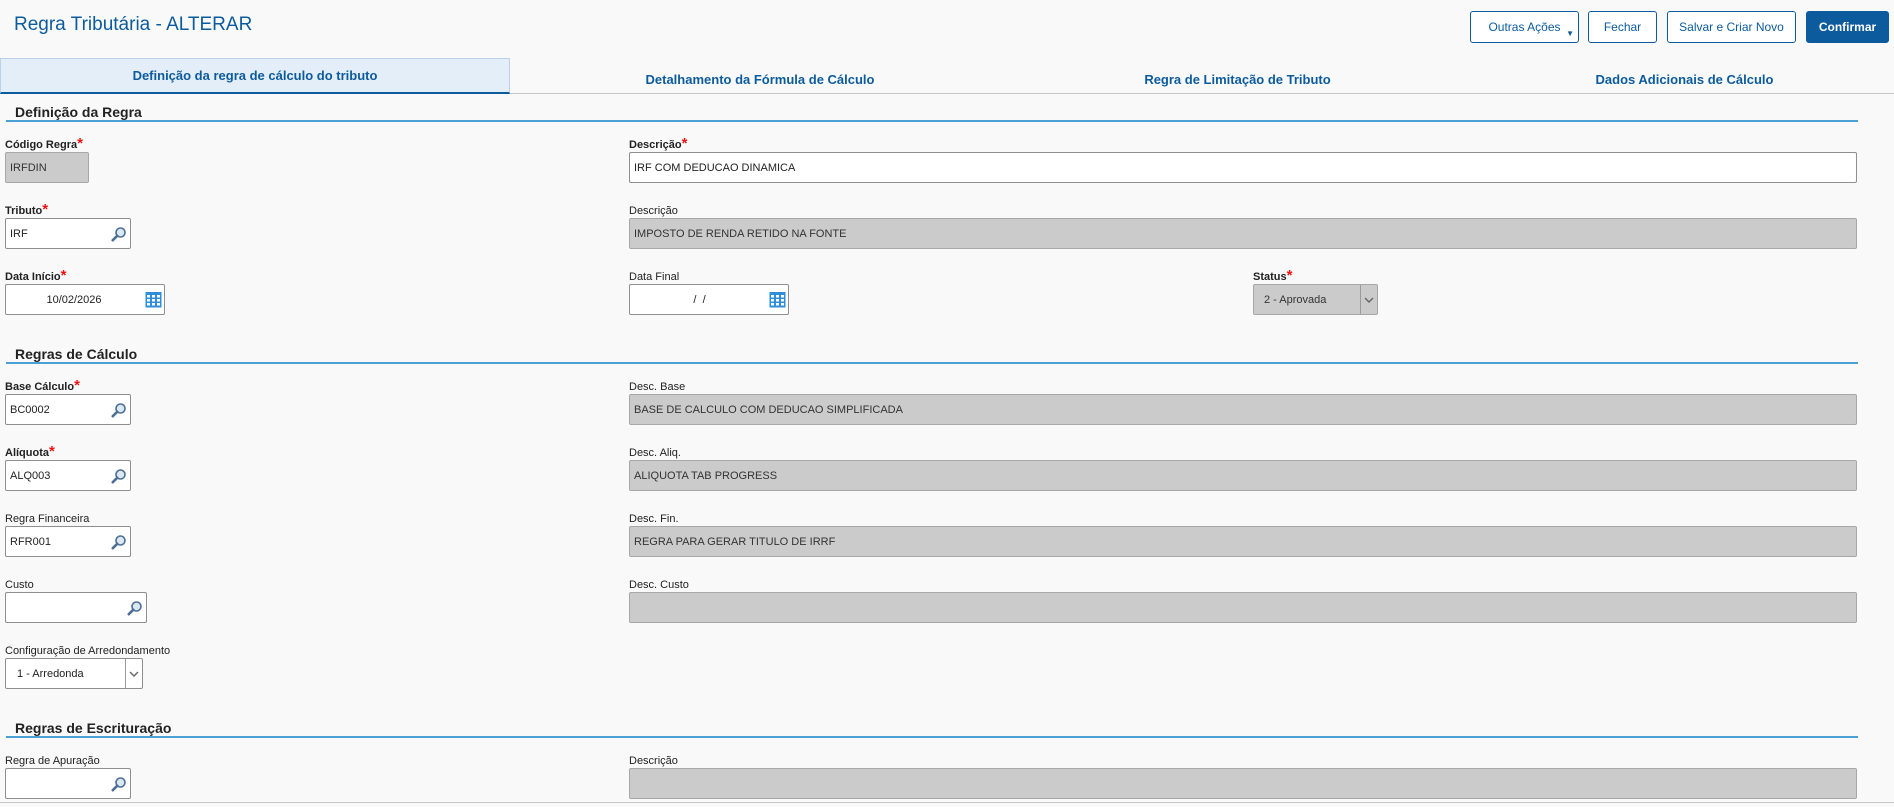 This screenshot has height=807, width=1894. I want to click on tributo-input: IRF, so click(68, 233).